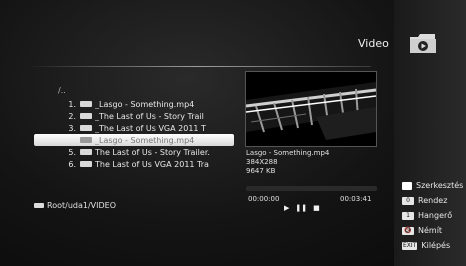  I want to click on file-info: Lasgo - Something.mp4 384X288 9647 KB, so click(287, 162).